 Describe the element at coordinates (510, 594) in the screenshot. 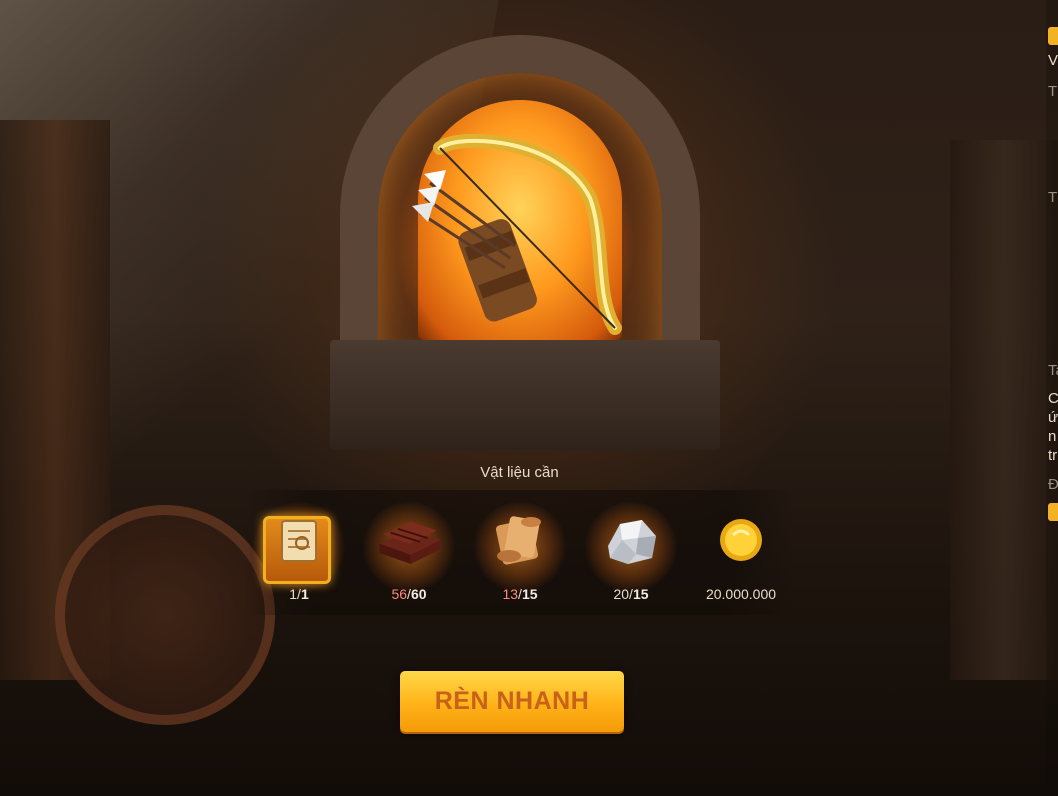

I see `count-have: 13` at that location.